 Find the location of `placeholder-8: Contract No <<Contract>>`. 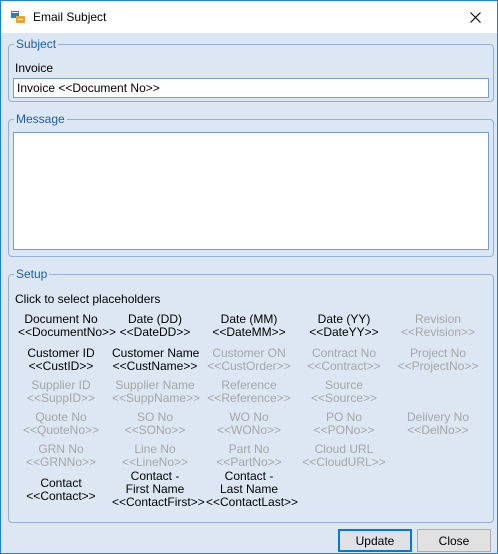

placeholder-8: Contract No <<Contract>> is located at coordinates (344, 360).